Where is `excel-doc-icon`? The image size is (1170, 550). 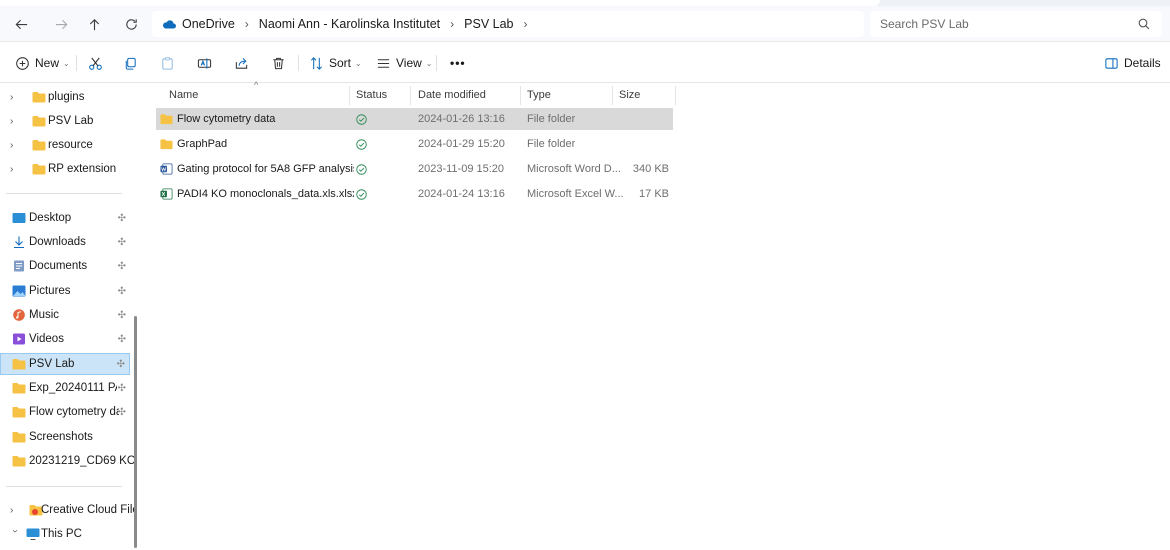 excel-doc-icon is located at coordinates (166, 194).